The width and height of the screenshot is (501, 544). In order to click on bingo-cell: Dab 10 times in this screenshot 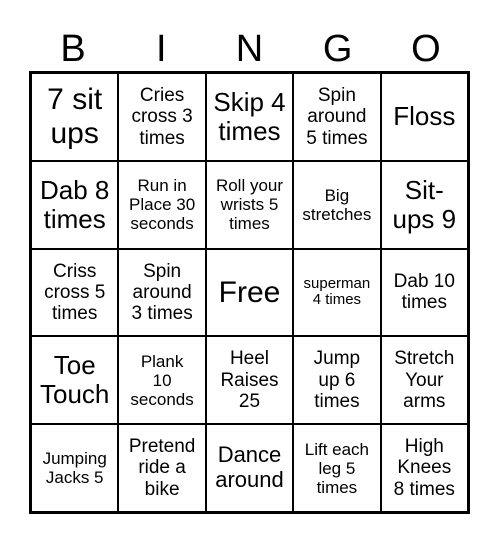, I will do `click(424, 292)`.